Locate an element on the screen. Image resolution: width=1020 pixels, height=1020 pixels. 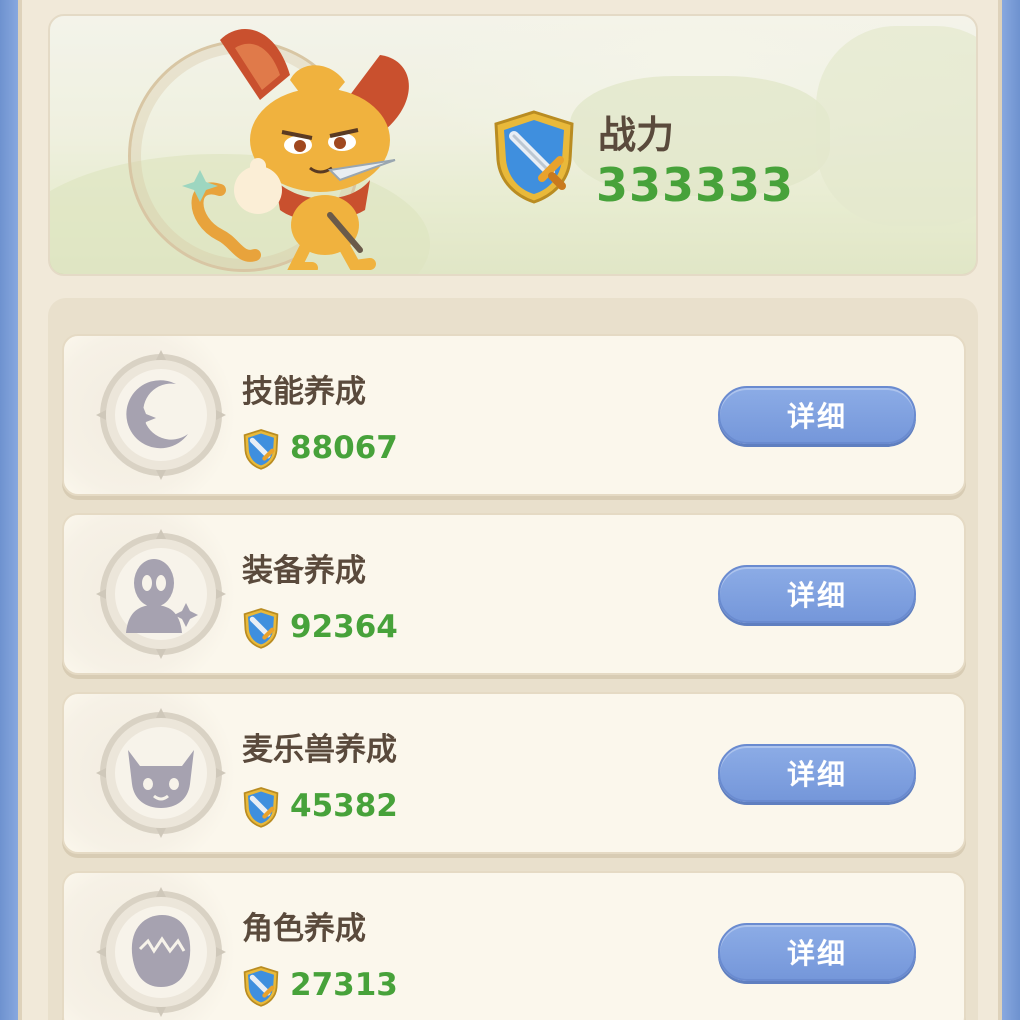
list-item-equipment: 装备养成 92364 详细 is located at coordinates (514, 594).